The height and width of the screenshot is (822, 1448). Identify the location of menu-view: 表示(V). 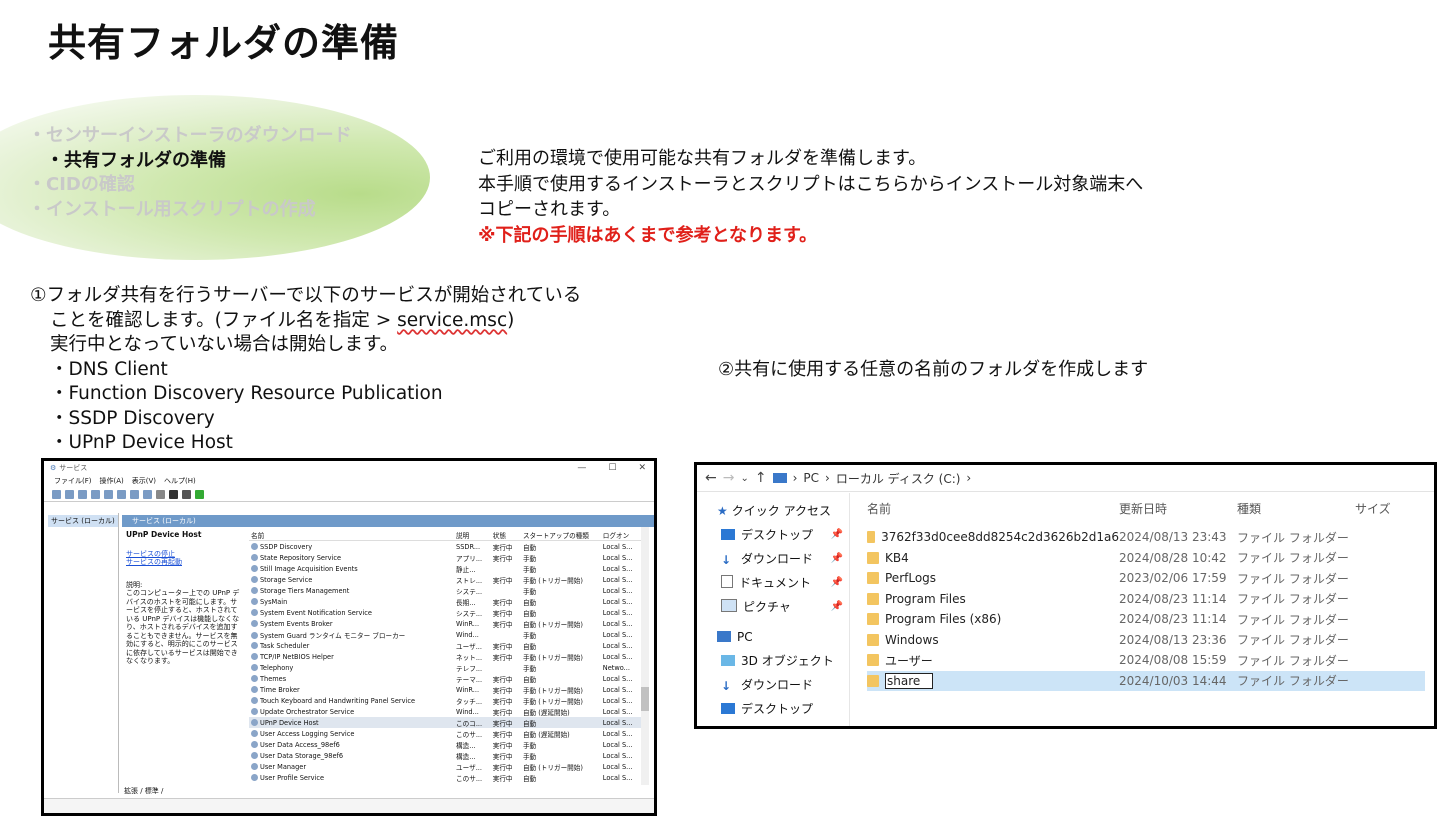
(144, 481).